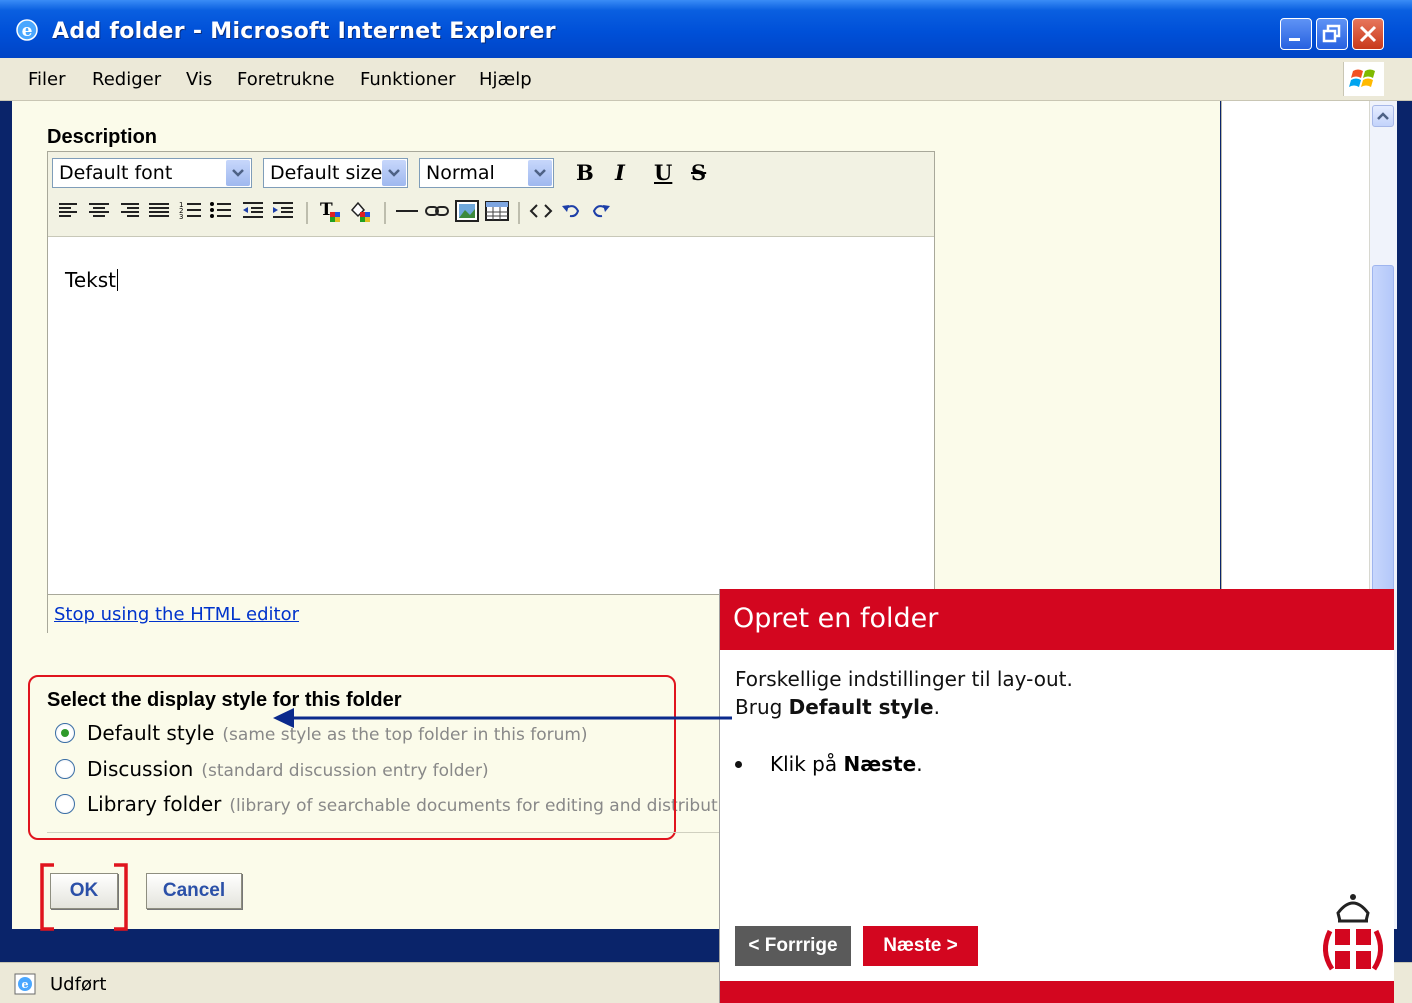  Describe the element at coordinates (502, 718) in the screenshot. I see `annotation-arrow-icon` at that location.